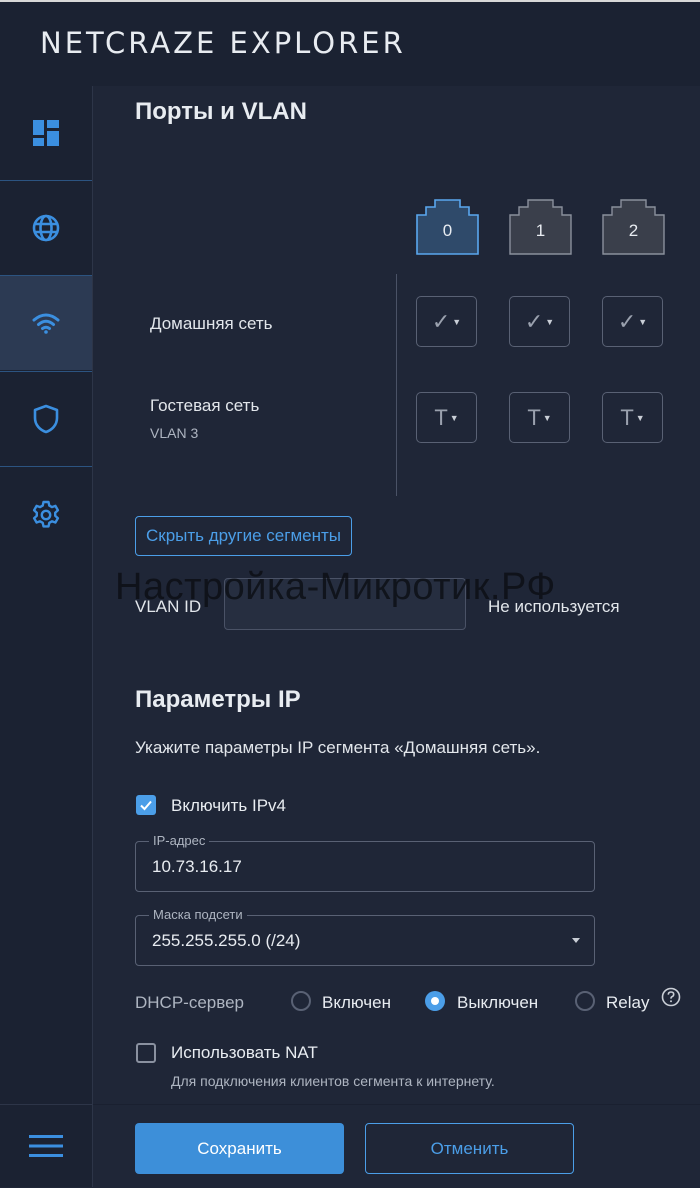 This screenshot has height=1188, width=700. I want to click on help-icon, so click(671, 997).